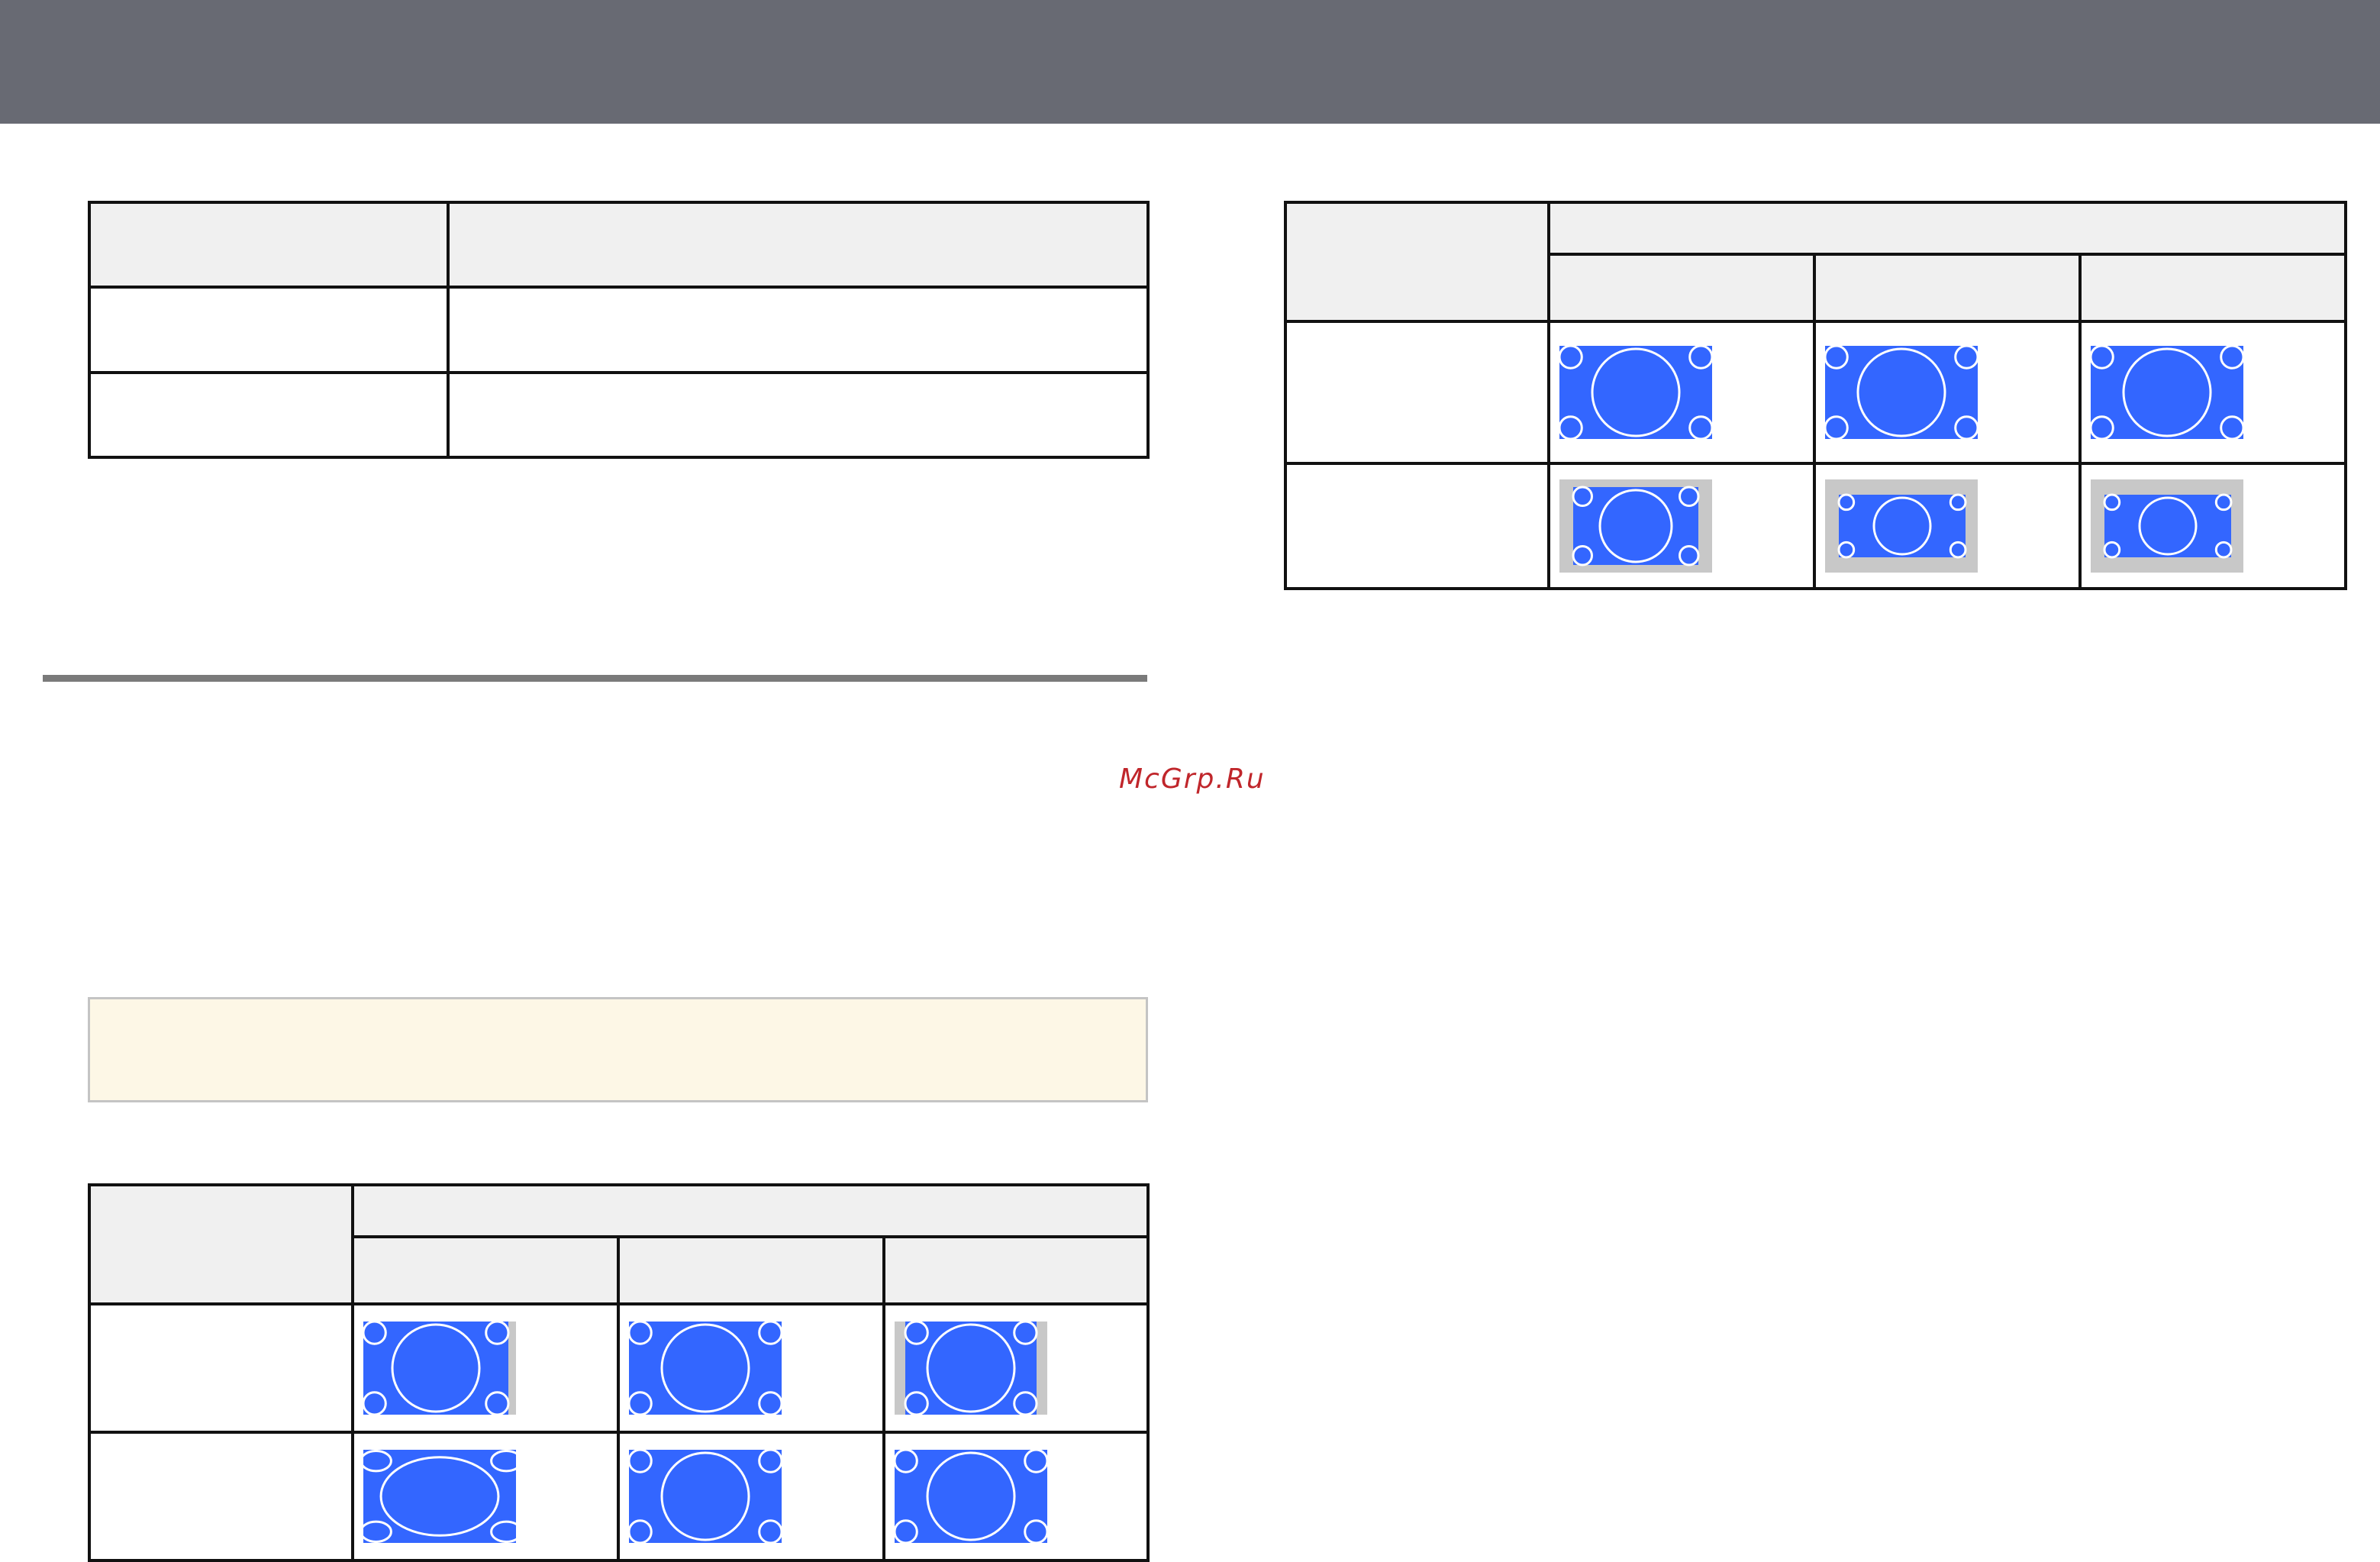 Image resolution: width=2380 pixels, height=1562 pixels. Describe the element at coordinates (618, 1049) in the screenshot. I see `note-box` at that location.